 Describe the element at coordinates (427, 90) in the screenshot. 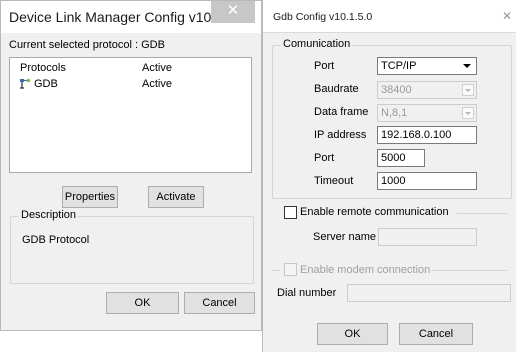

I see `baudrate-select: 38400` at that location.